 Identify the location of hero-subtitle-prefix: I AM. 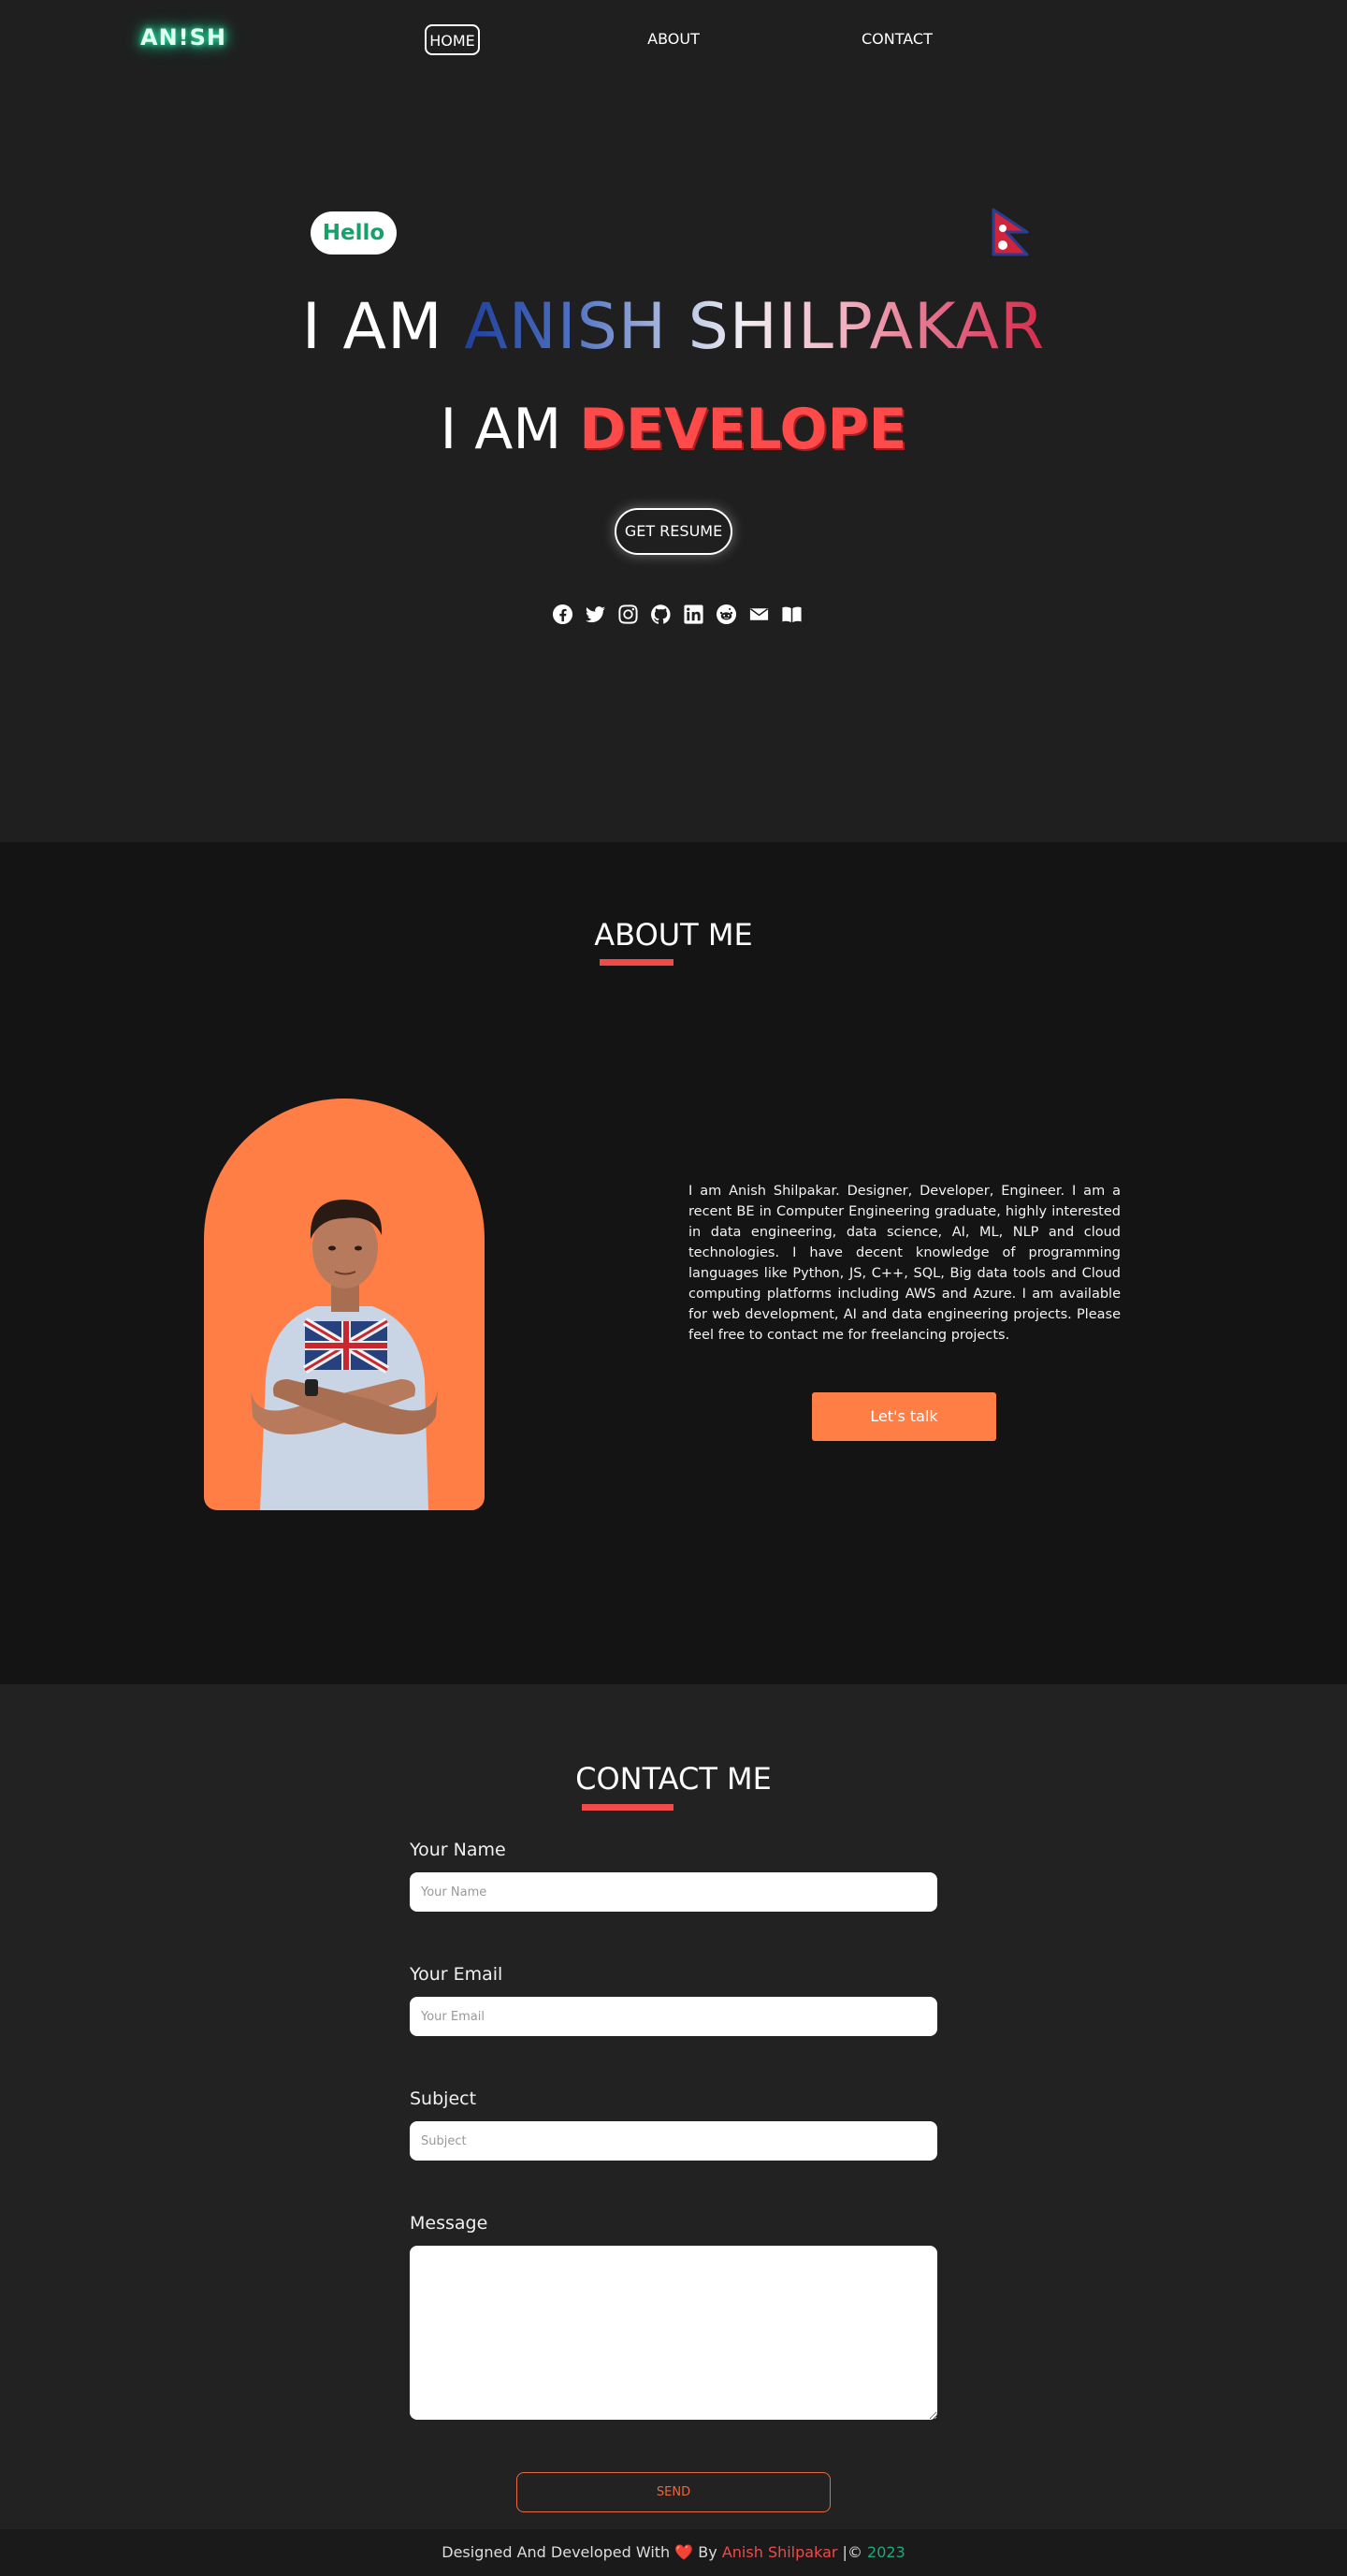
(501, 429).